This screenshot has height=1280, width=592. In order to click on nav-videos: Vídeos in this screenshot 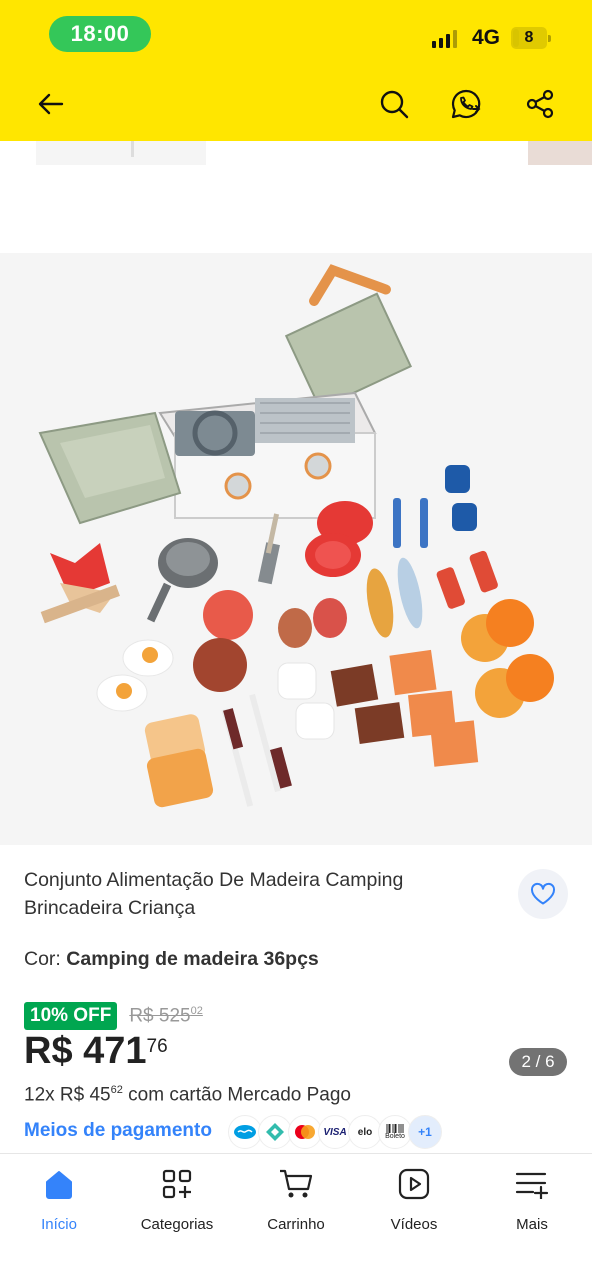, I will do `click(414, 1199)`.